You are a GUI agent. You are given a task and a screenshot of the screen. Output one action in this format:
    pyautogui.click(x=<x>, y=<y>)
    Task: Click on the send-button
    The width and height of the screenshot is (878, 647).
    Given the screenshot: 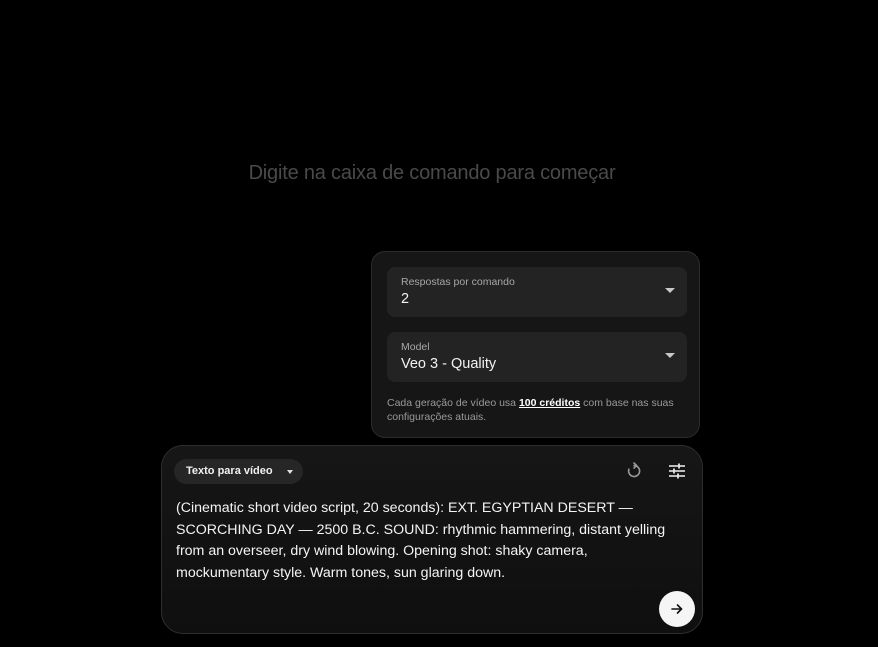 What is the action you would take?
    pyautogui.click(x=677, y=609)
    